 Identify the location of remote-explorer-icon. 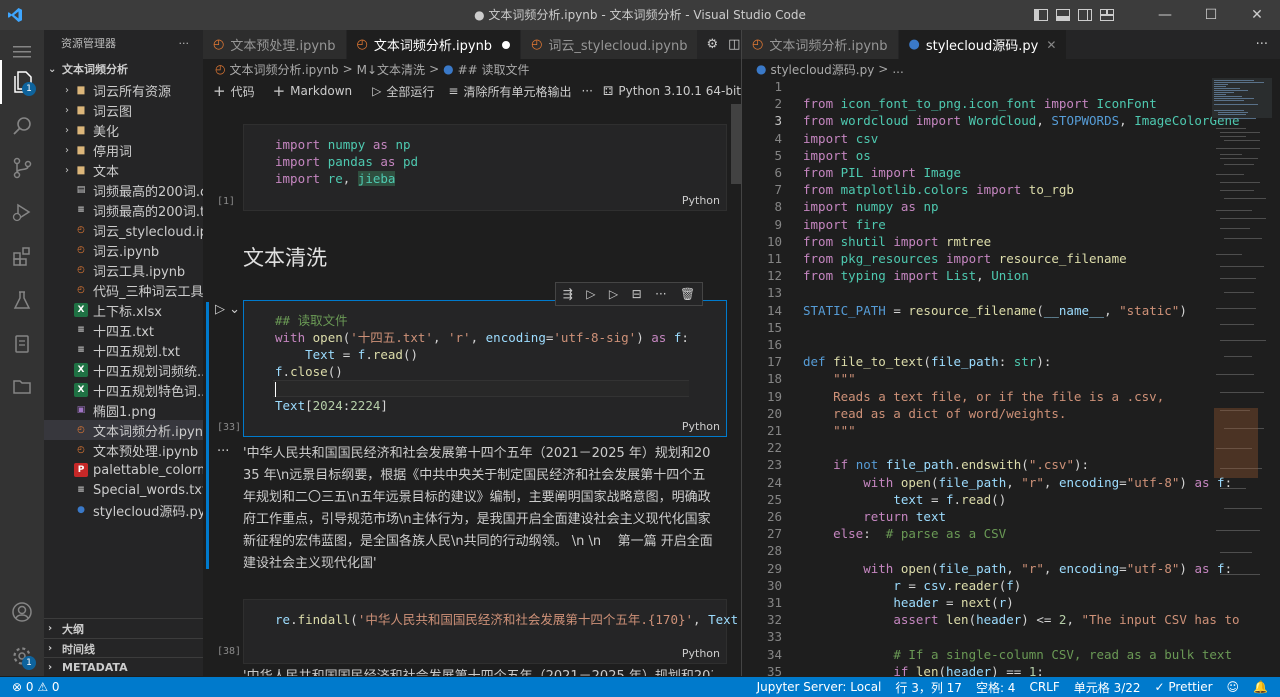
(22, 386).